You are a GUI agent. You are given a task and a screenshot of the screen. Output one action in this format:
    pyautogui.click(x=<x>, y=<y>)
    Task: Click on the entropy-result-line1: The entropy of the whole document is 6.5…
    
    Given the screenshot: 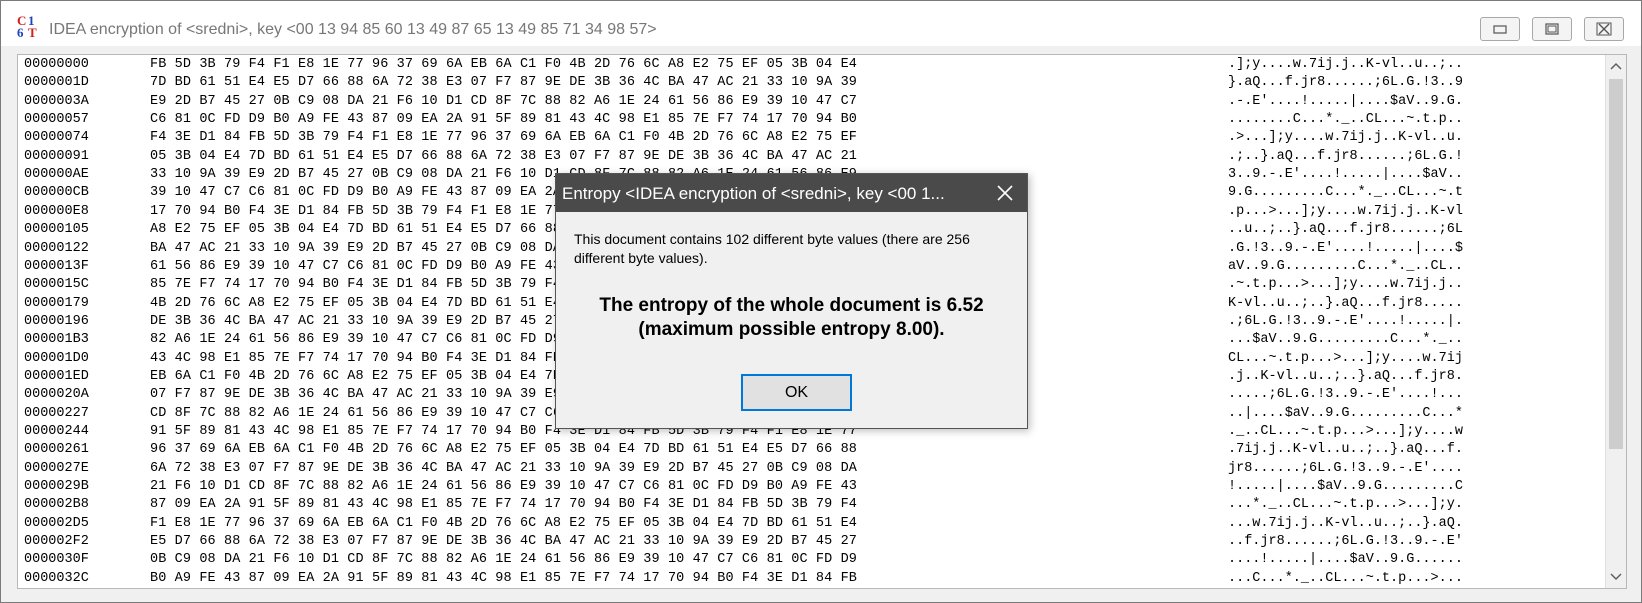 What is the action you would take?
    pyautogui.click(x=791, y=305)
    